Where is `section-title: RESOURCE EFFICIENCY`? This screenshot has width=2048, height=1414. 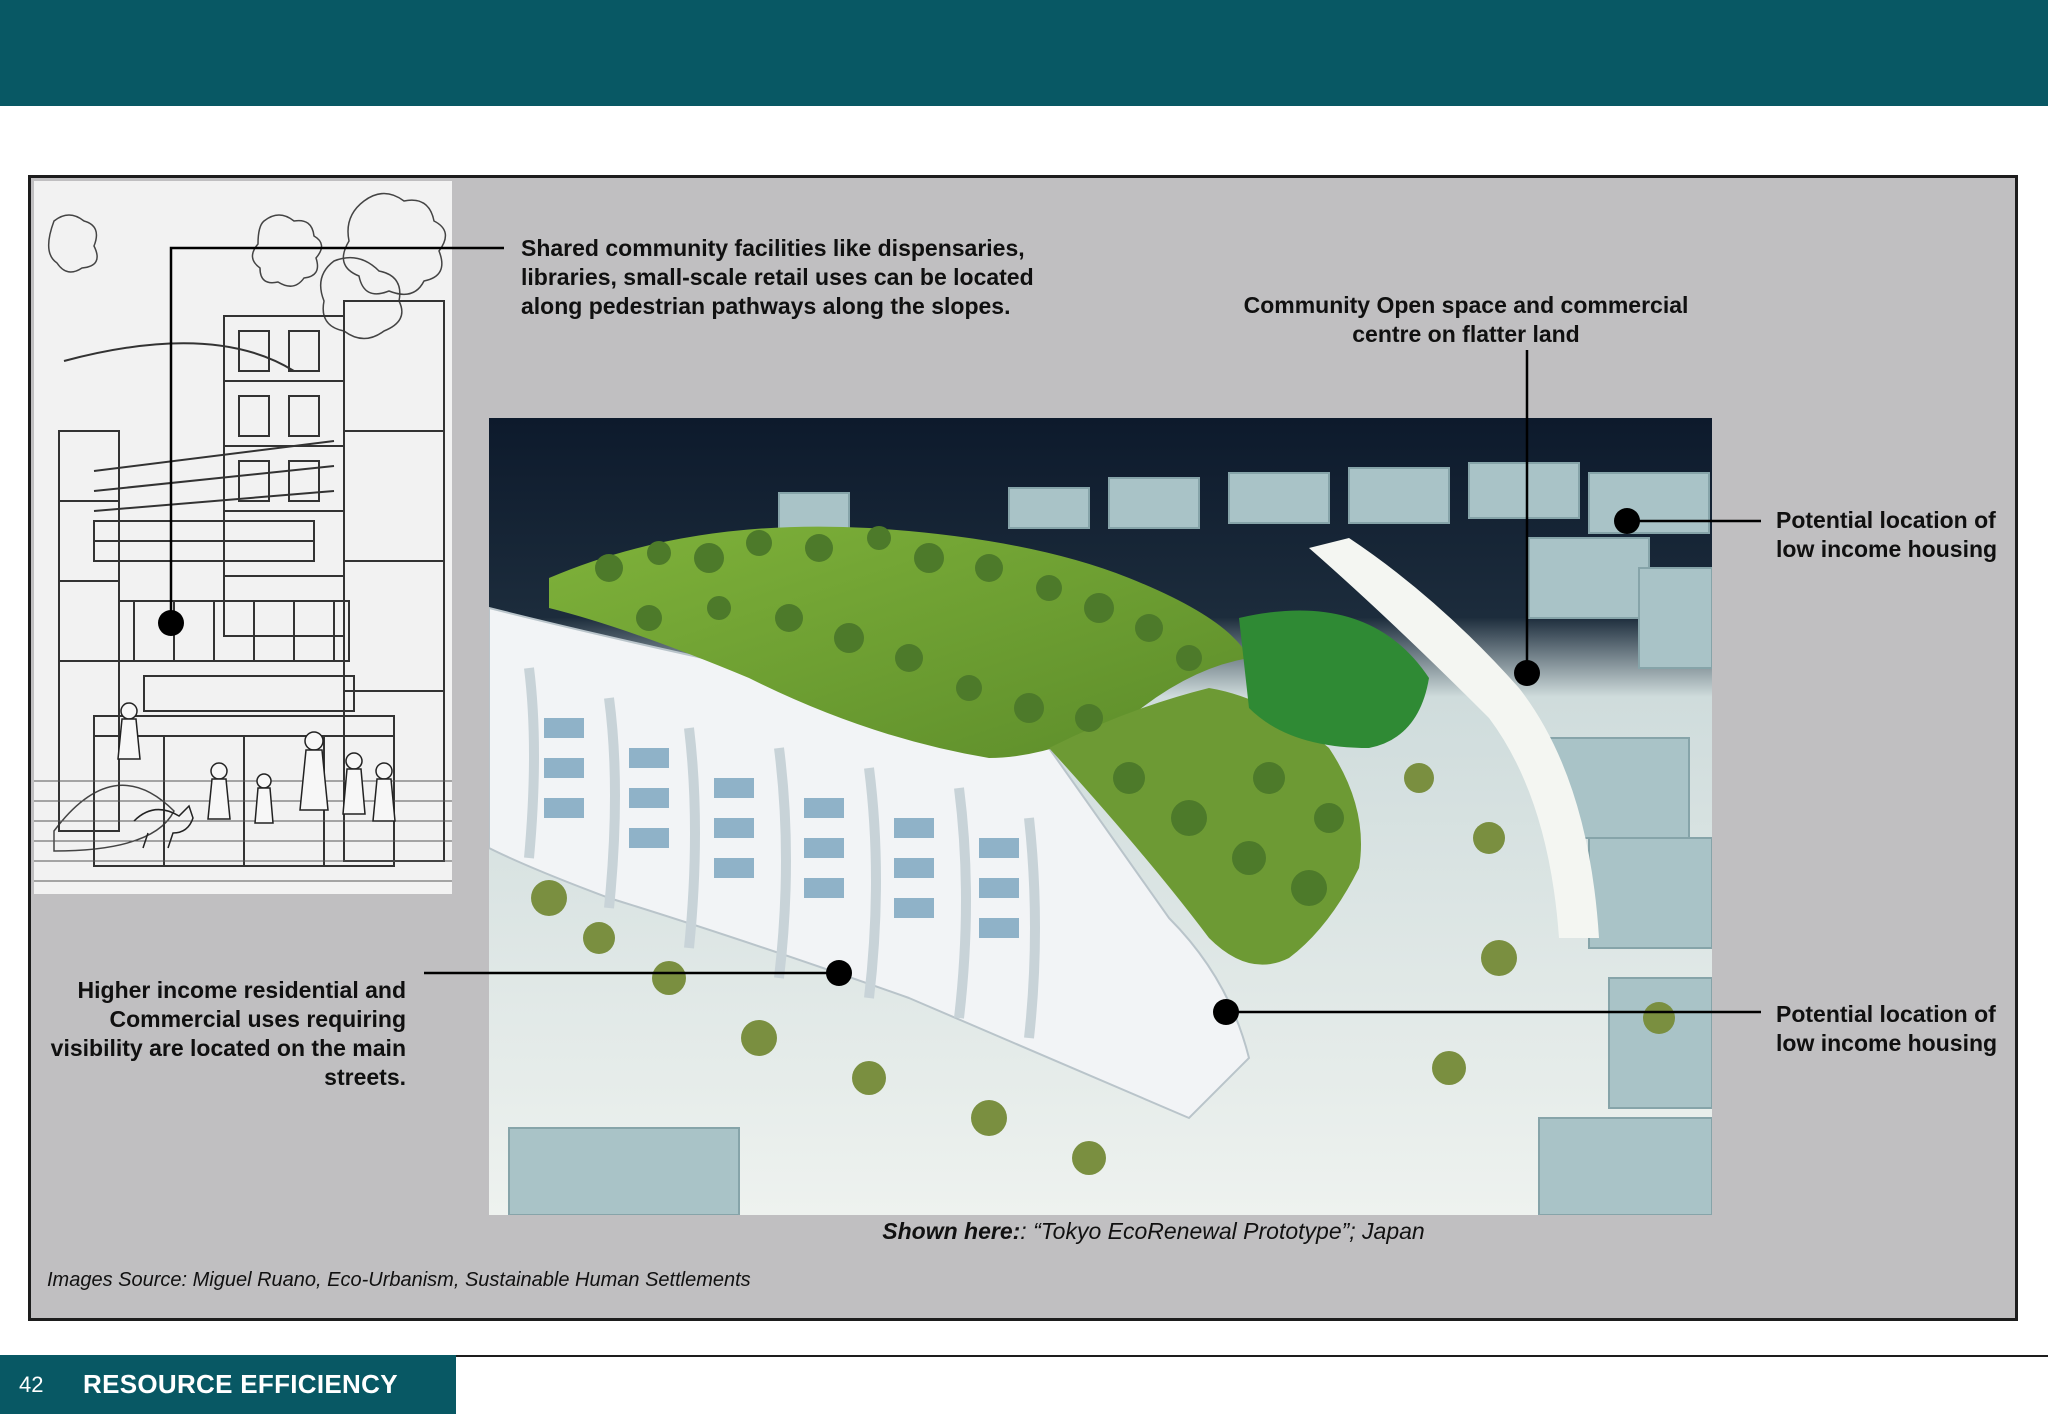
section-title: RESOURCE EFFICIENCY is located at coordinates (240, 1384).